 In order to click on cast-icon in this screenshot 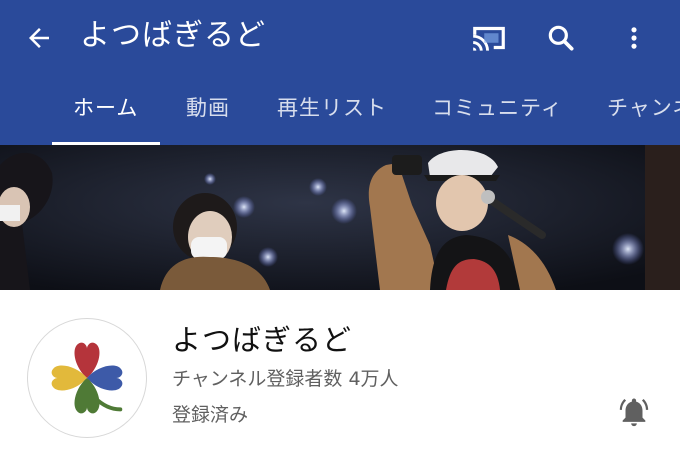, I will do `click(489, 38)`.